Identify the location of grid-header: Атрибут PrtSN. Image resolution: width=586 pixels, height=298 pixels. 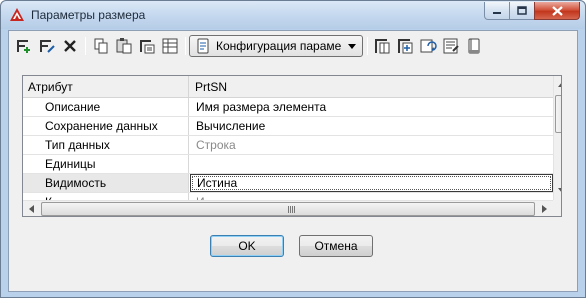
(288, 87).